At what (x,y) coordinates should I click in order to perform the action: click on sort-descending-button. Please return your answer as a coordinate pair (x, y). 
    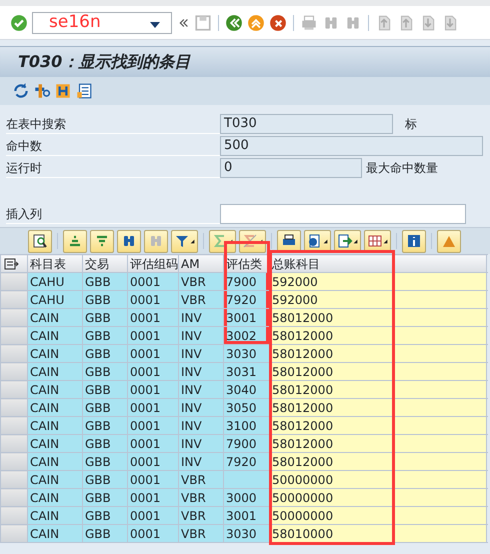
    Looking at the image, I should click on (102, 241).